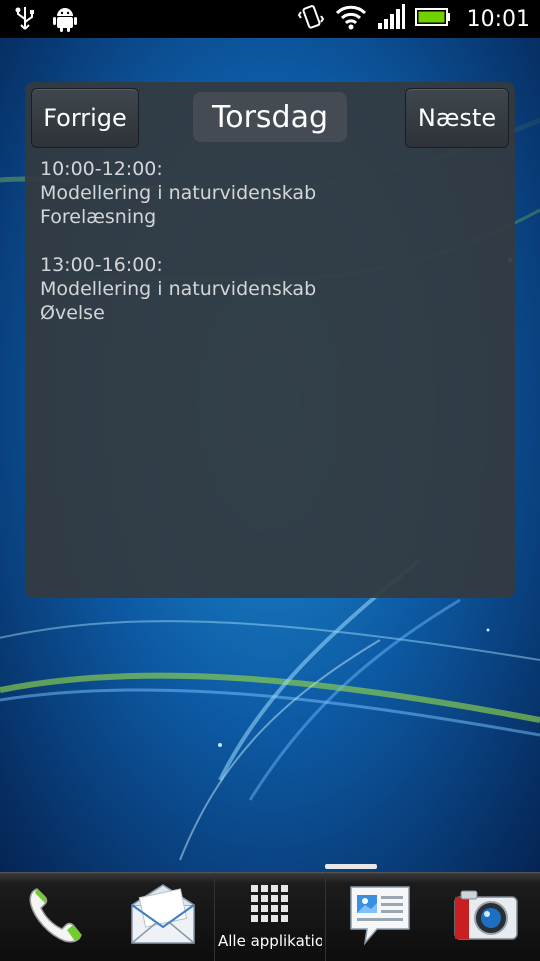  Describe the element at coordinates (498, 19) in the screenshot. I see `status-clock: 10:01` at that location.